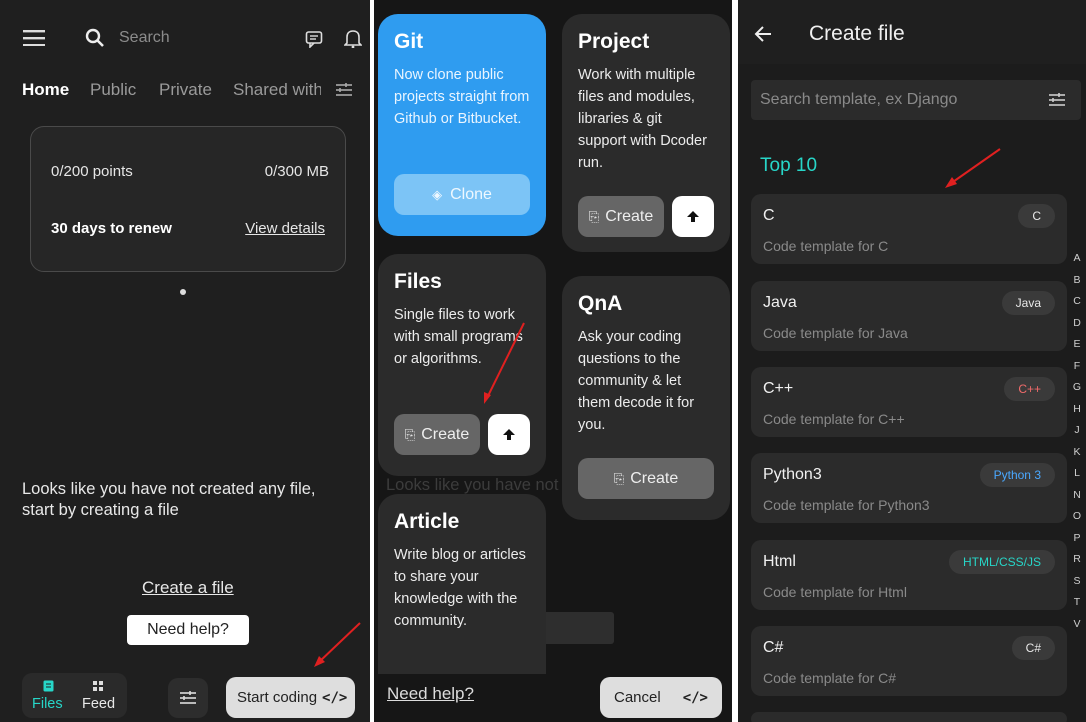 The height and width of the screenshot is (722, 1086). What do you see at coordinates (1077, 387) in the screenshot?
I see `index-letter: G` at bounding box center [1077, 387].